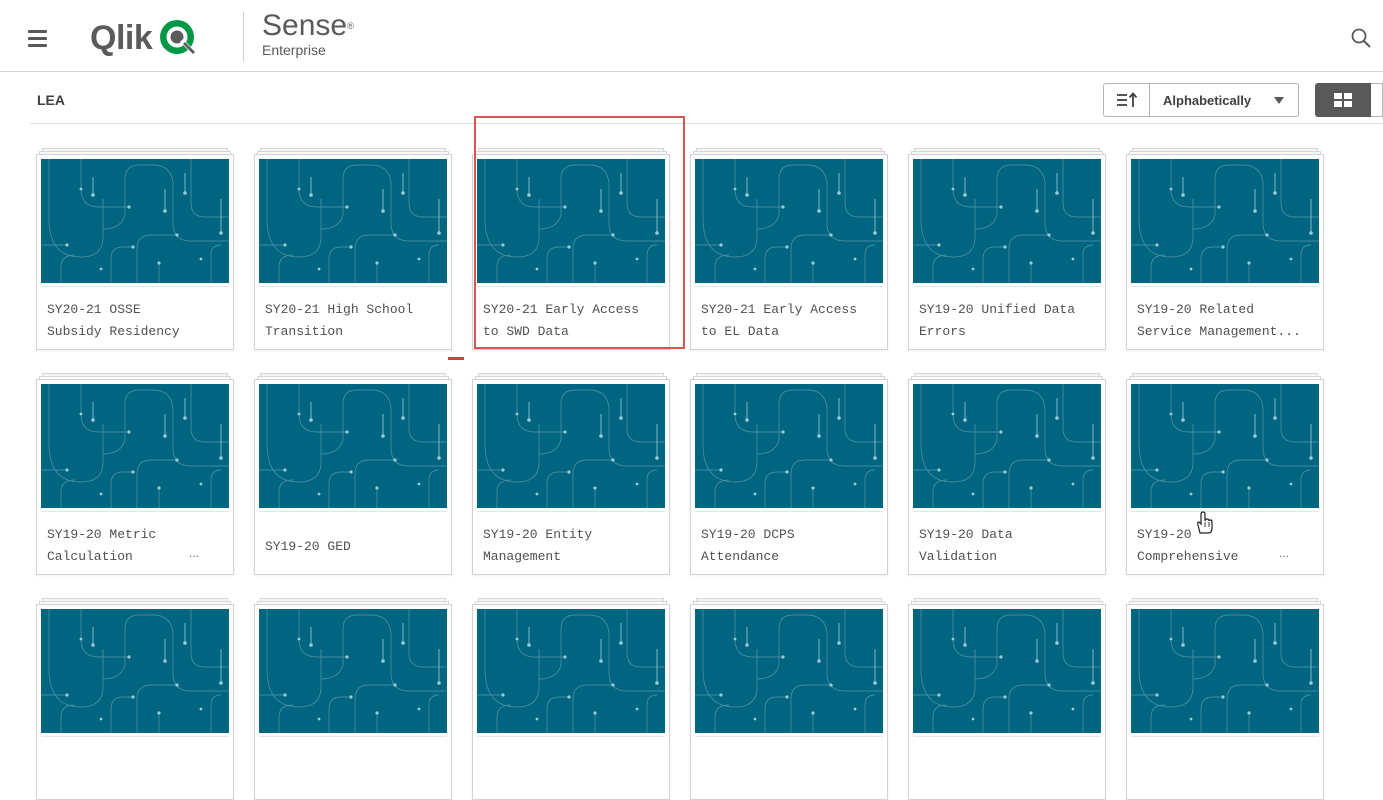  I want to click on app-title: SY19-20 Data Validation, so click(1007, 546).